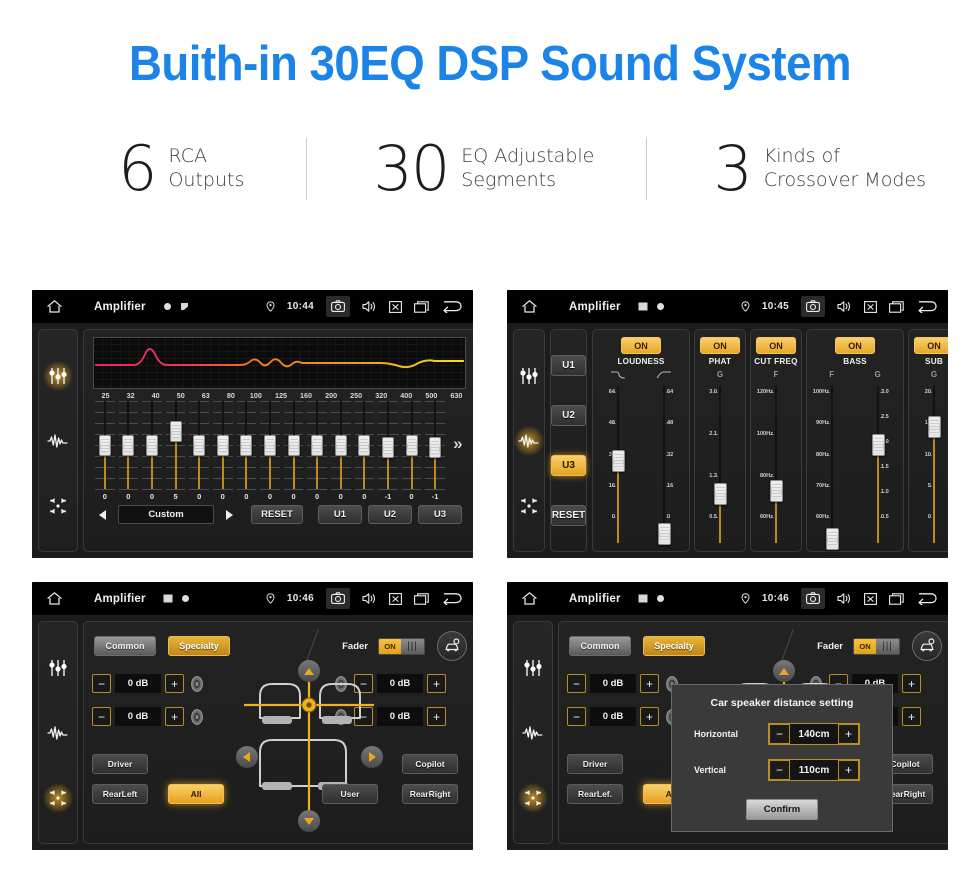 This screenshot has width=980, height=881. What do you see at coordinates (458, 451) in the screenshot?
I see `chevron-double-right-icon: »` at bounding box center [458, 451].